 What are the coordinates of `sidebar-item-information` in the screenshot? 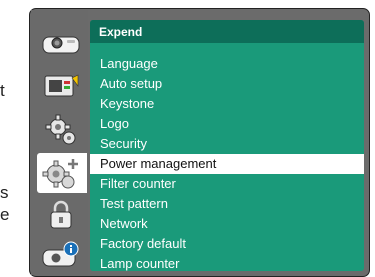 It's located at (61, 255).